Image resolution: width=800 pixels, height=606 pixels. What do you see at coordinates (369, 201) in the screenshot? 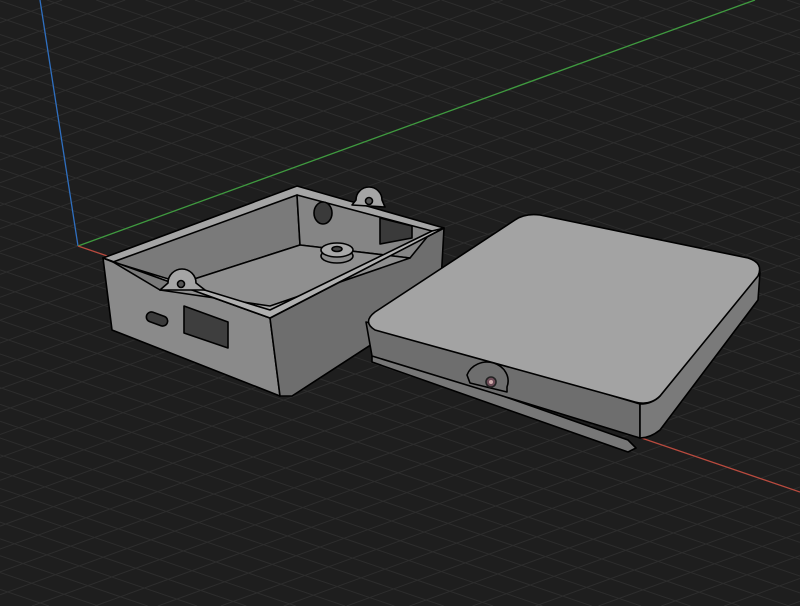
I see `mount-hole-back` at bounding box center [369, 201].